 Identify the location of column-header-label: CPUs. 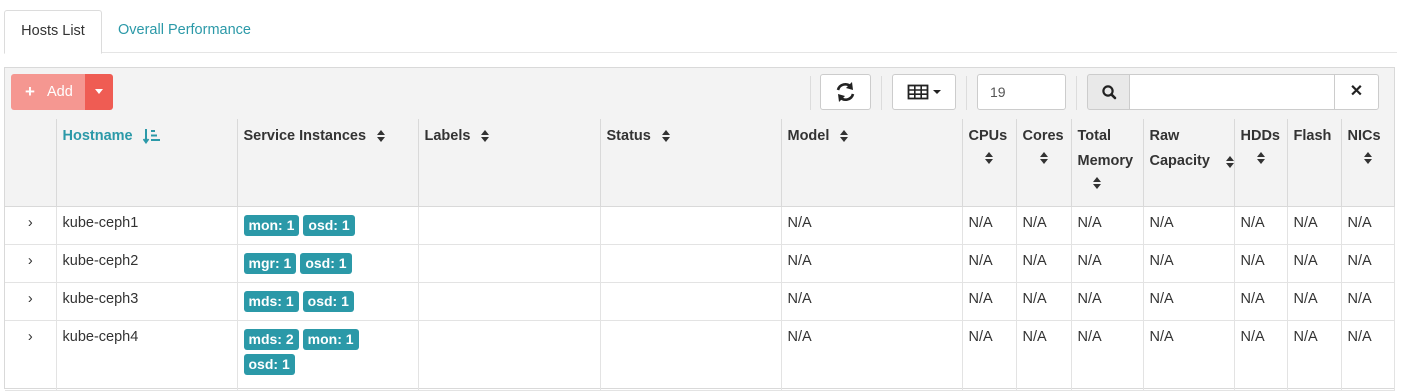
(988, 136).